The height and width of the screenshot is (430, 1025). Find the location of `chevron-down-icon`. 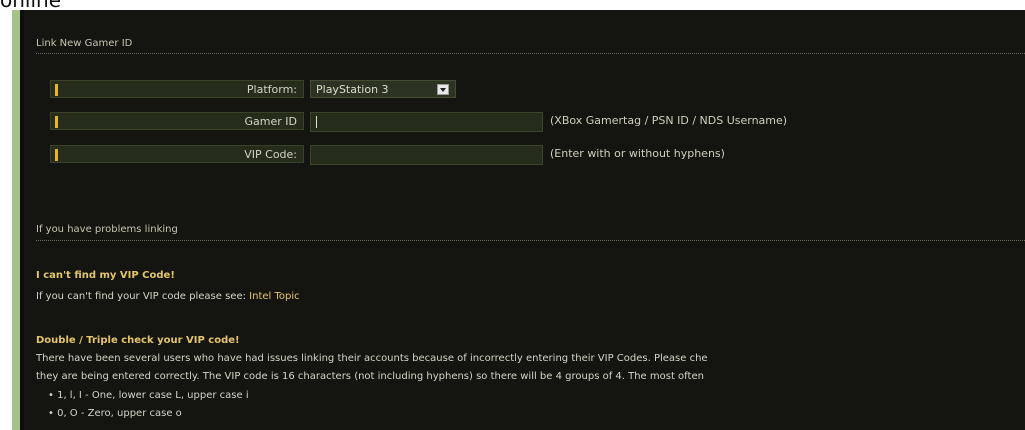

chevron-down-icon is located at coordinates (443, 89).